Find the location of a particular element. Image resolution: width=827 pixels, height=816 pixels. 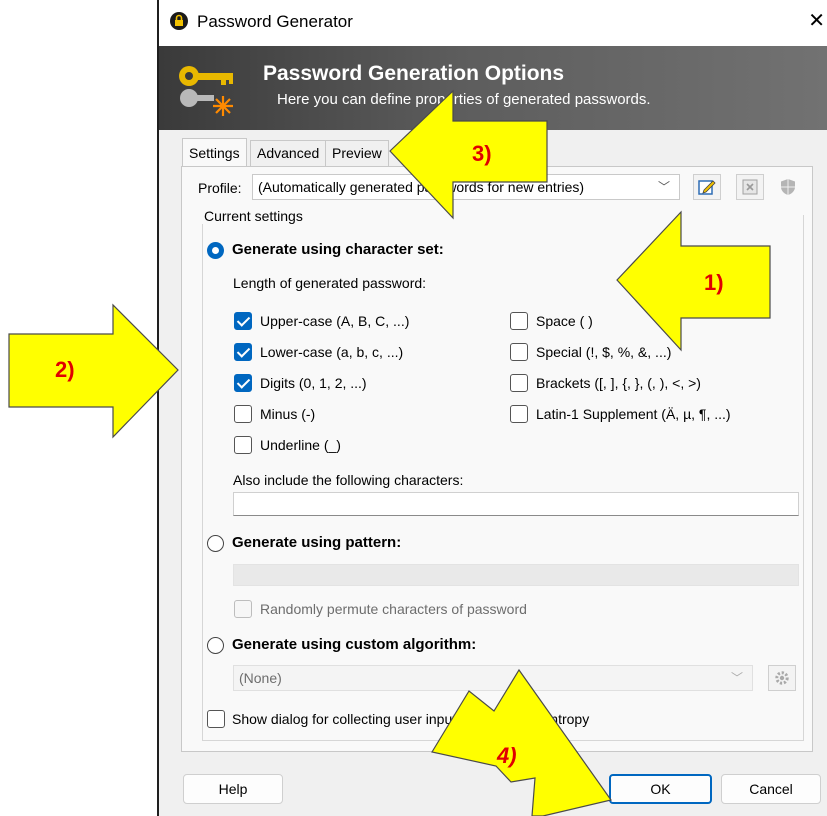

annotation-label-2: 2) is located at coordinates (65, 369).